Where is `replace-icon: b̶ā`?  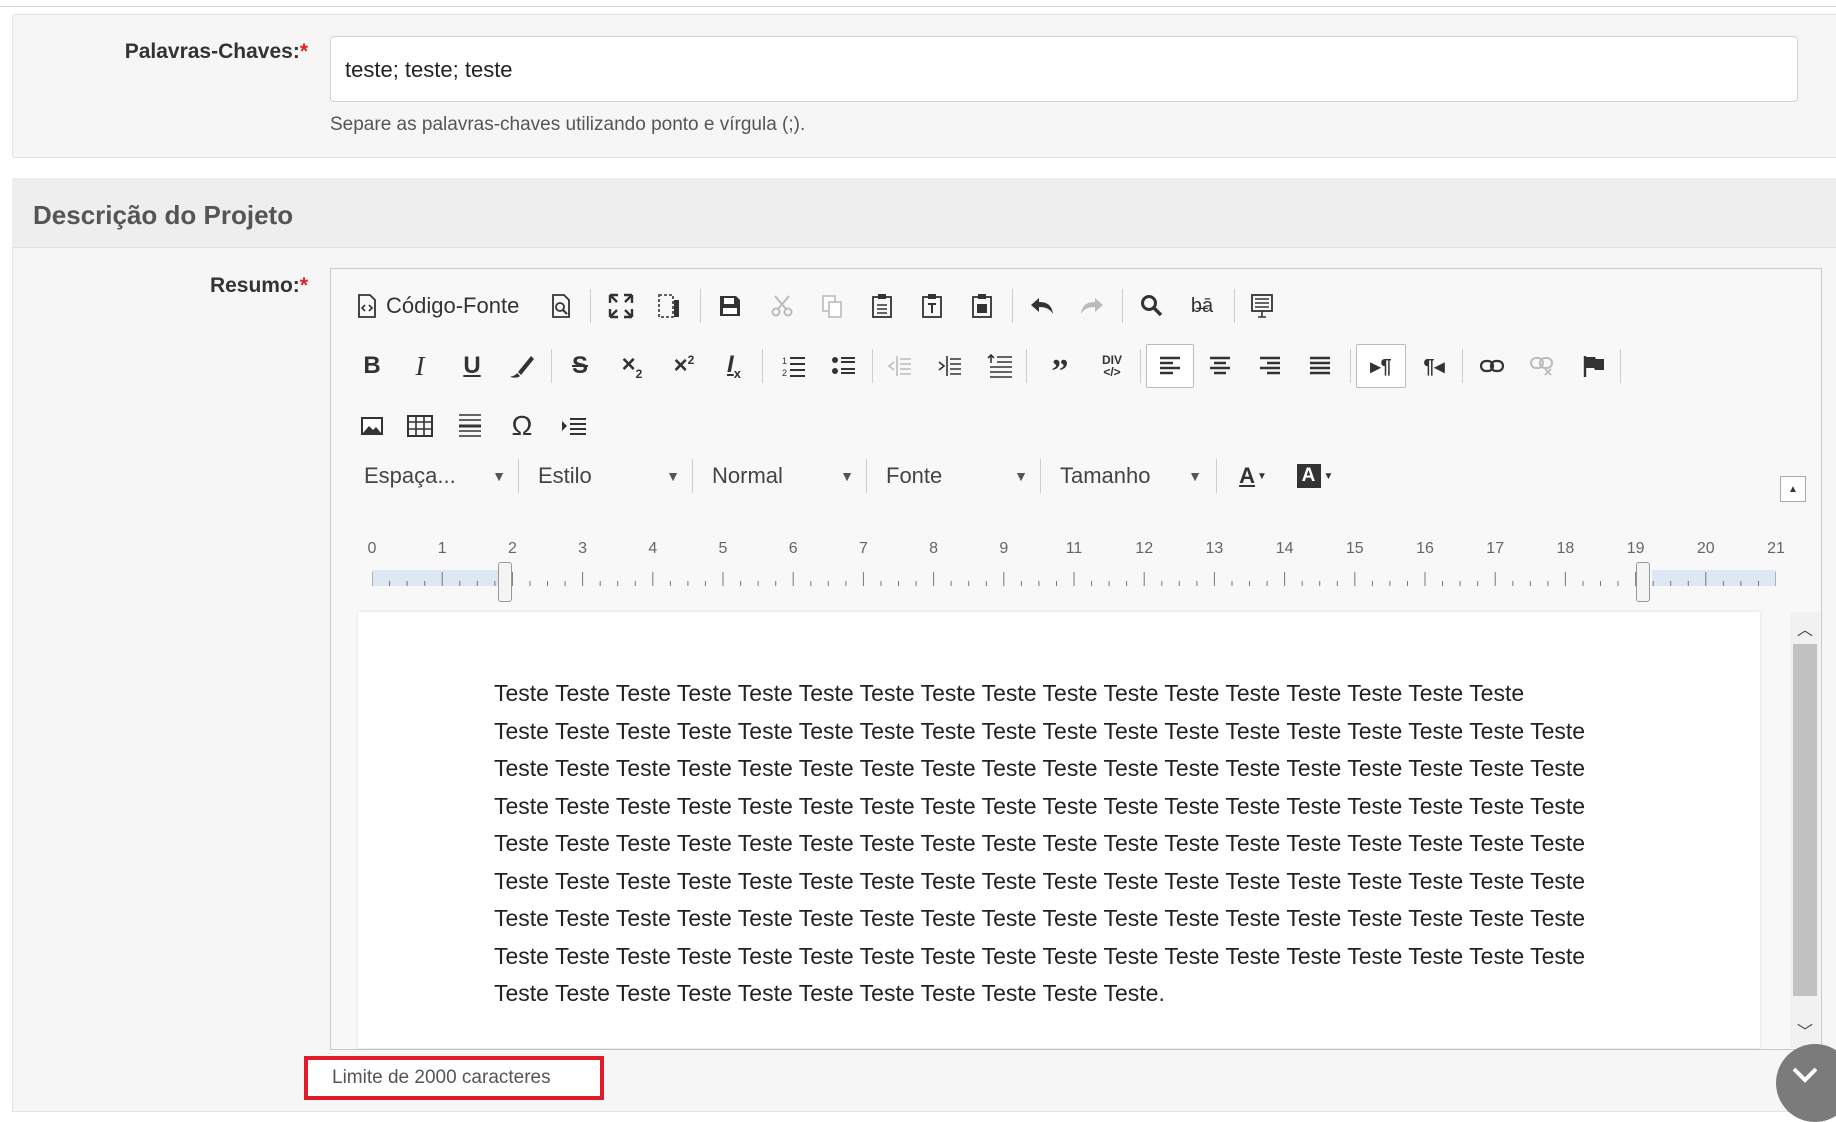 replace-icon: b̶ā is located at coordinates (1202, 305).